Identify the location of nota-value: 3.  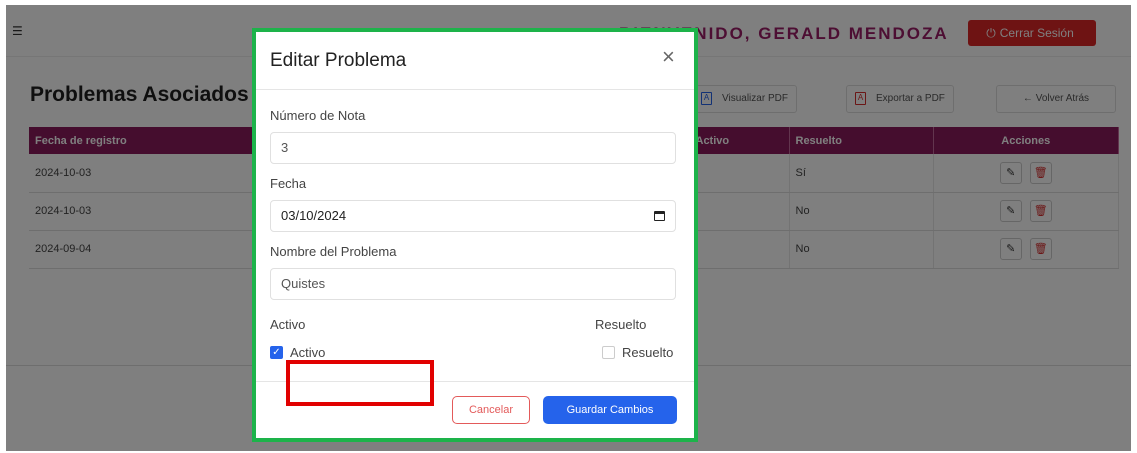
(285, 147).